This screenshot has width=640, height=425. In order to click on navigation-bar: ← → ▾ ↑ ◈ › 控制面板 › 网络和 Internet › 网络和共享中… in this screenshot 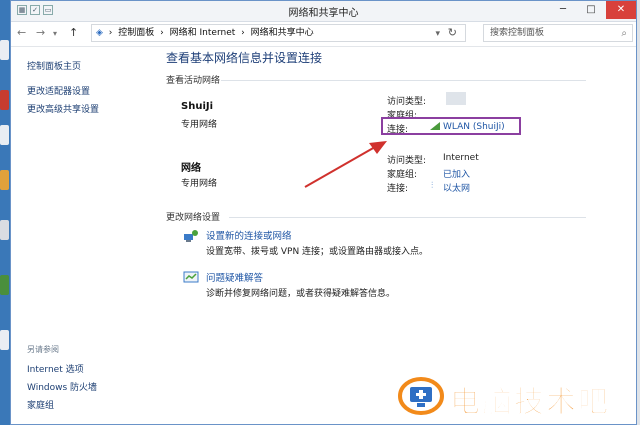, I will do `click(323, 34)`.